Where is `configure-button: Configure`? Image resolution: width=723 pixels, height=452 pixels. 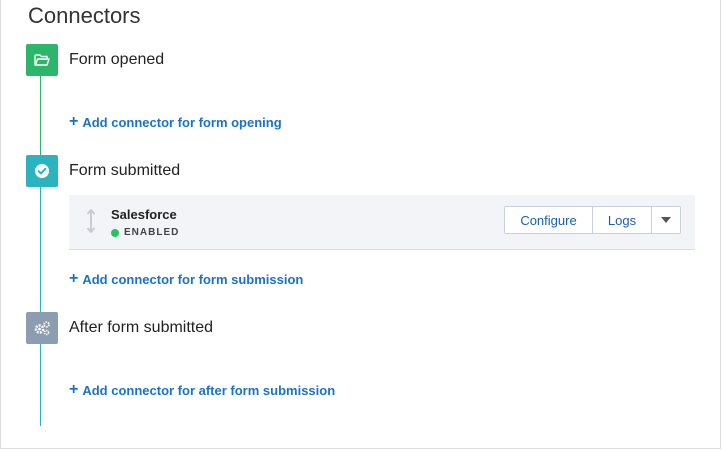 configure-button: Configure is located at coordinates (549, 220).